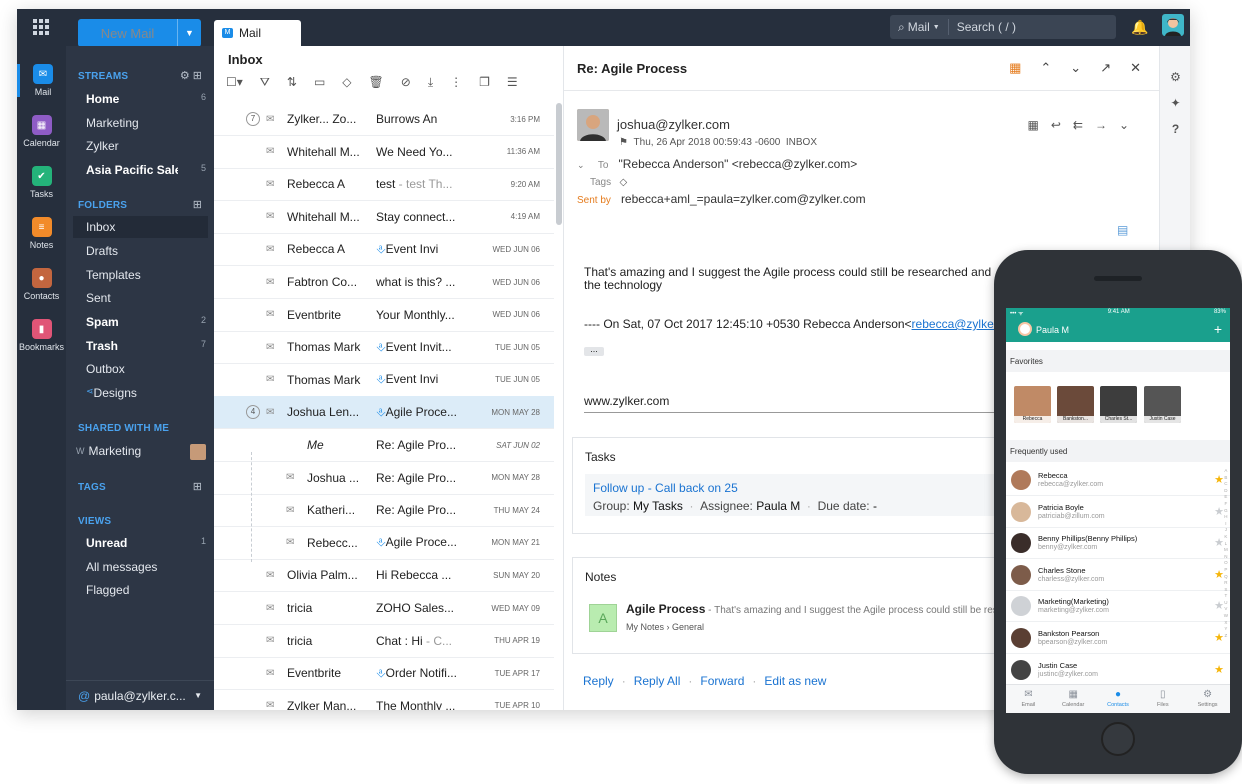  What do you see at coordinates (384, 608) in the screenshot?
I see `table-row: ✉ tricia ZOHO Sales... WED MAY 09` at bounding box center [384, 608].